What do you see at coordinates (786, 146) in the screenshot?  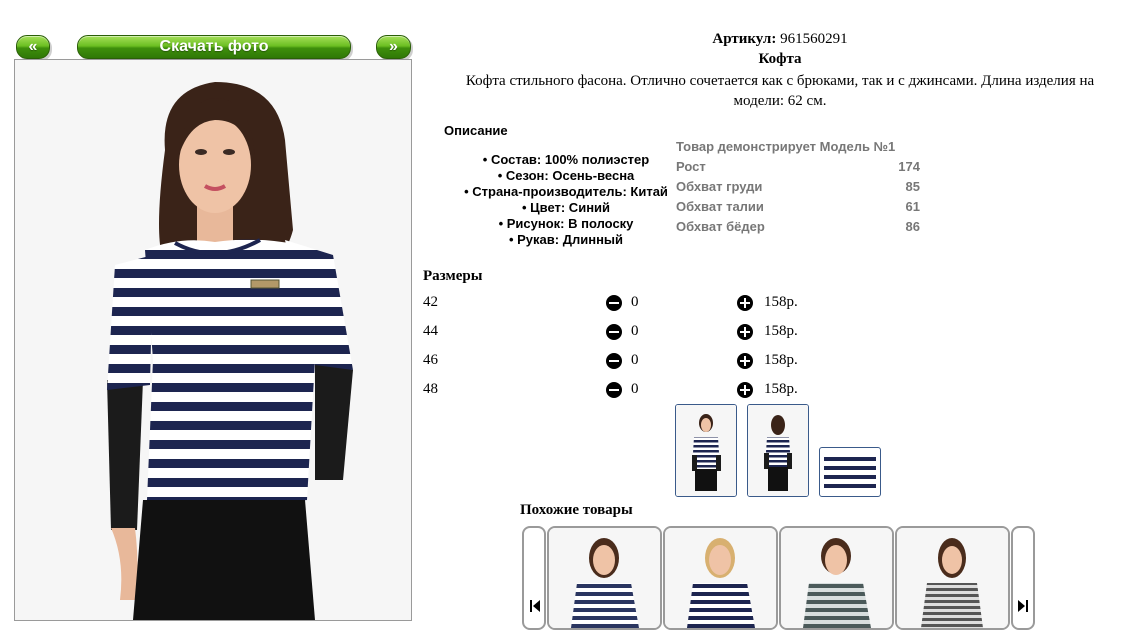 I see `model-heading: Товар демонстрирует Модель №1` at bounding box center [786, 146].